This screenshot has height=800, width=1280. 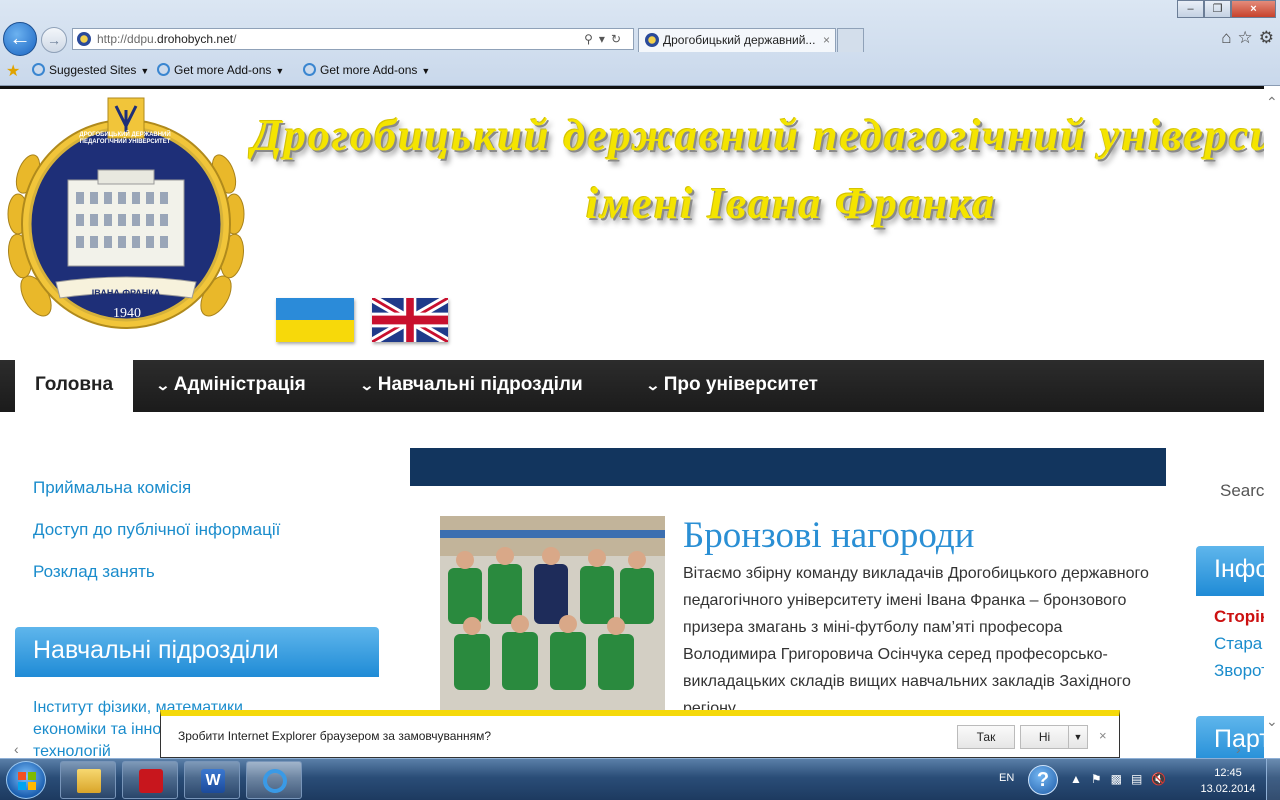 I want to click on tray-icons: ▲⚑▩▤🔇, so click(x=1122, y=779).